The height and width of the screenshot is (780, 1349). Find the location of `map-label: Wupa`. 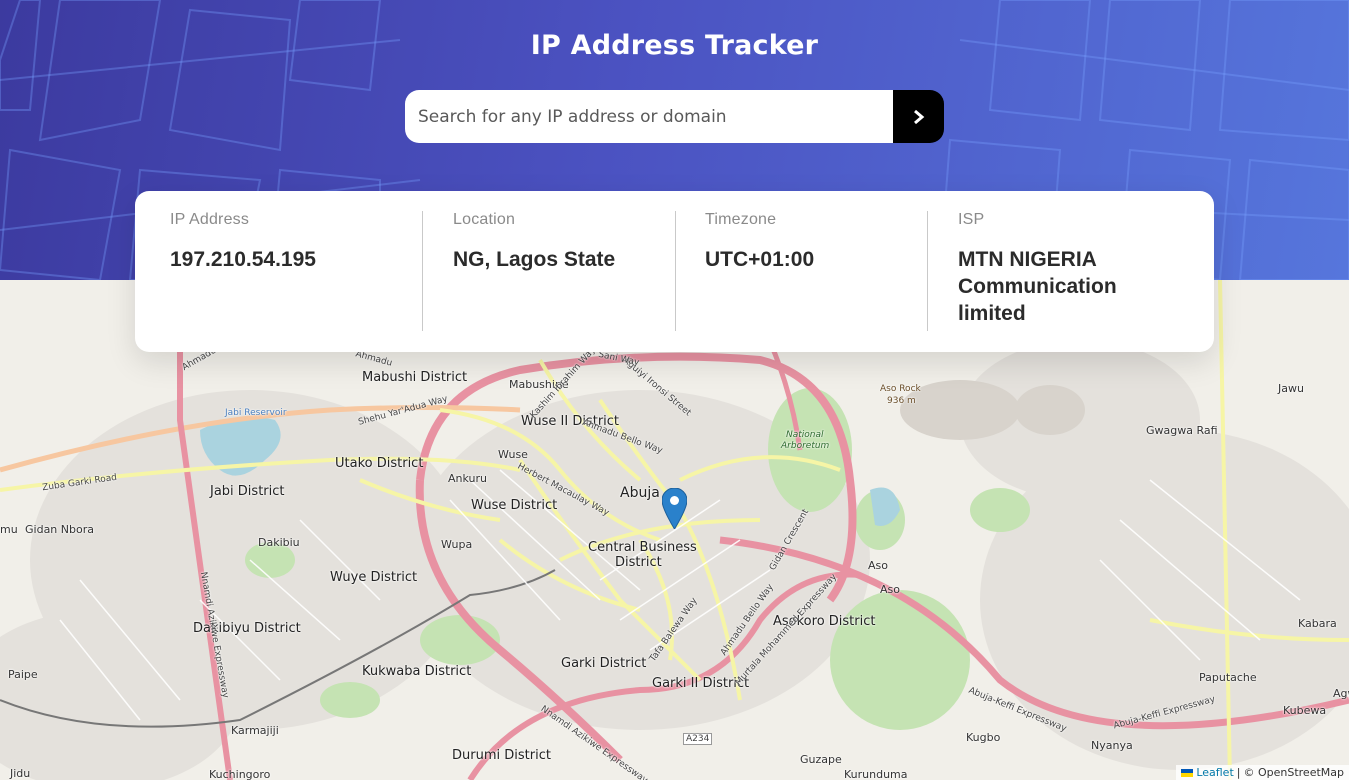

map-label: Wupa is located at coordinates (457, 544).